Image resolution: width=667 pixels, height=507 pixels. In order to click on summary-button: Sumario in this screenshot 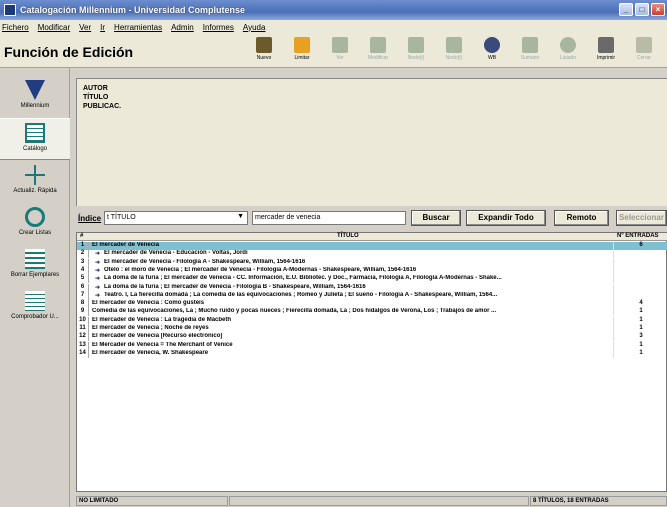, I will do `click(530, 51)`.